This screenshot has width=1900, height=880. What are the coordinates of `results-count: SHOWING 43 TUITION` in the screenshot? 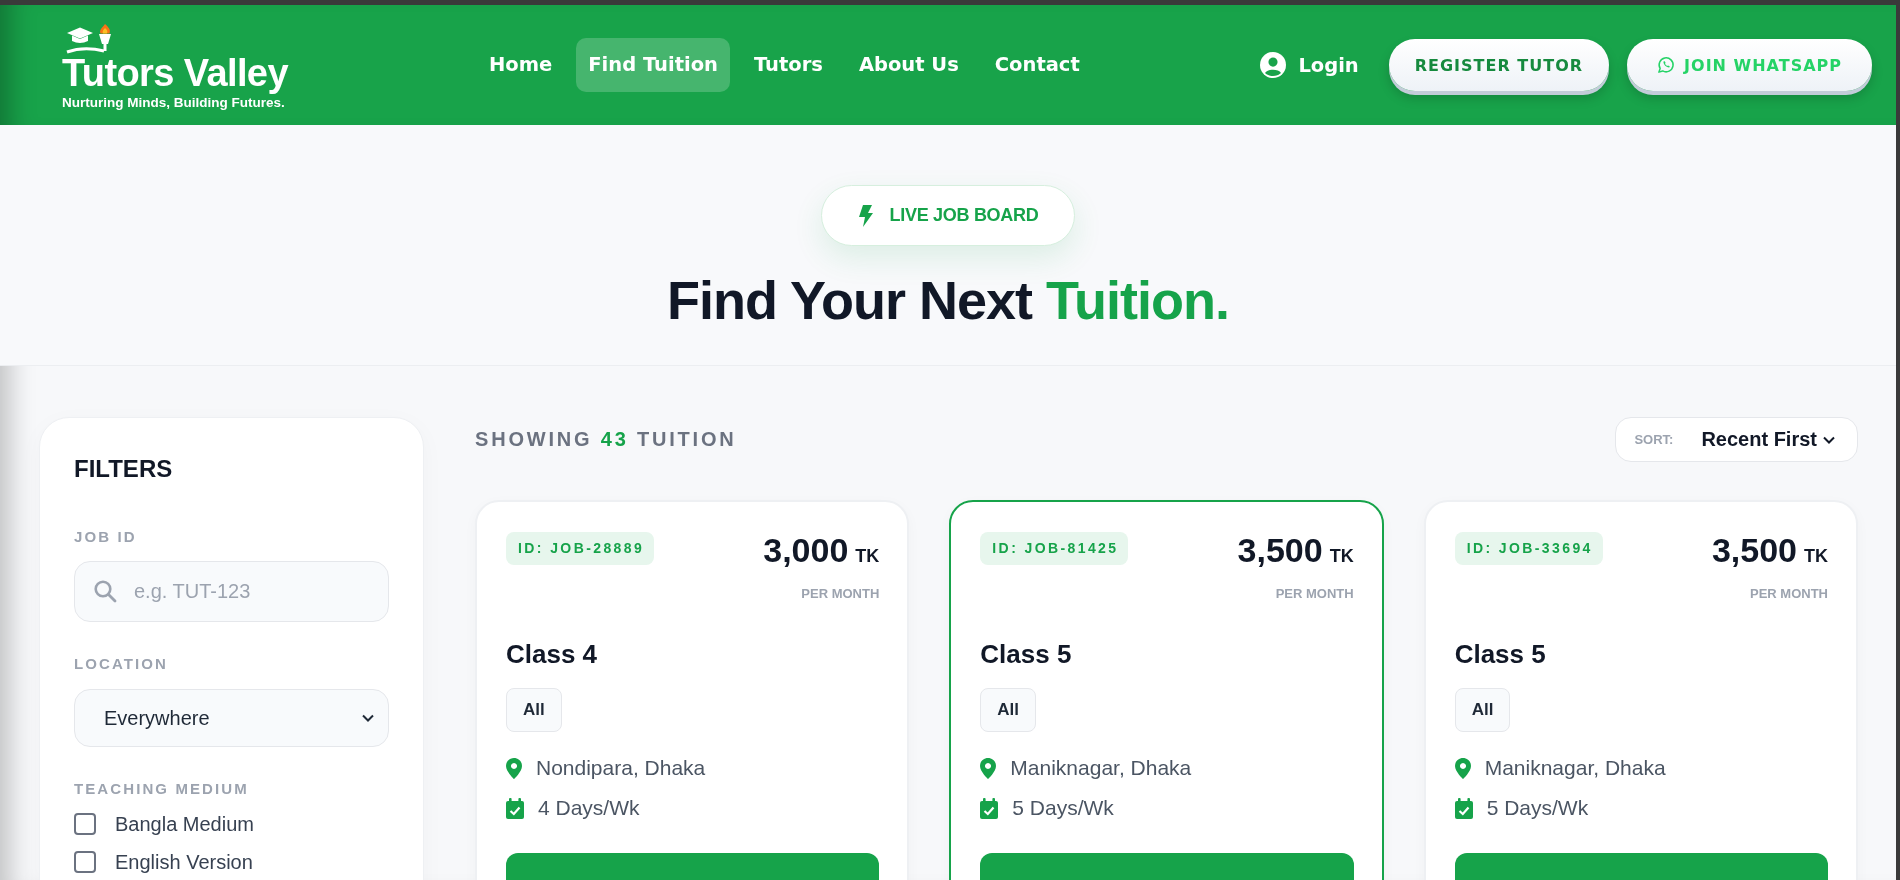 It's located at (606, 439).